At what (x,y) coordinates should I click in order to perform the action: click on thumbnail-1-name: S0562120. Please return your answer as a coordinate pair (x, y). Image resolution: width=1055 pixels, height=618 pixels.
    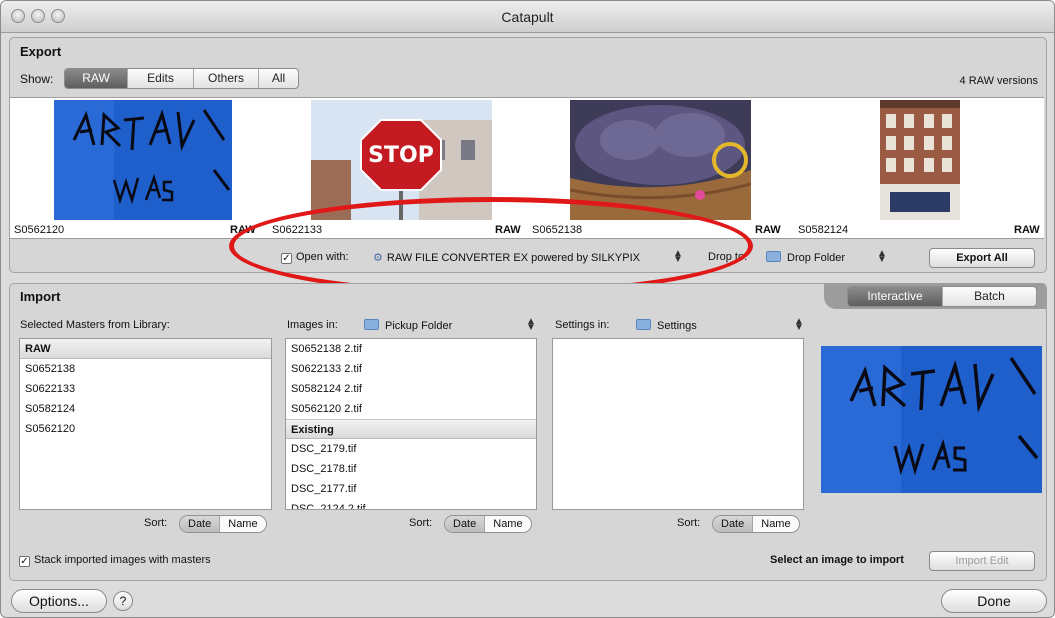
    Looking at the image, I should click on (39, 230).